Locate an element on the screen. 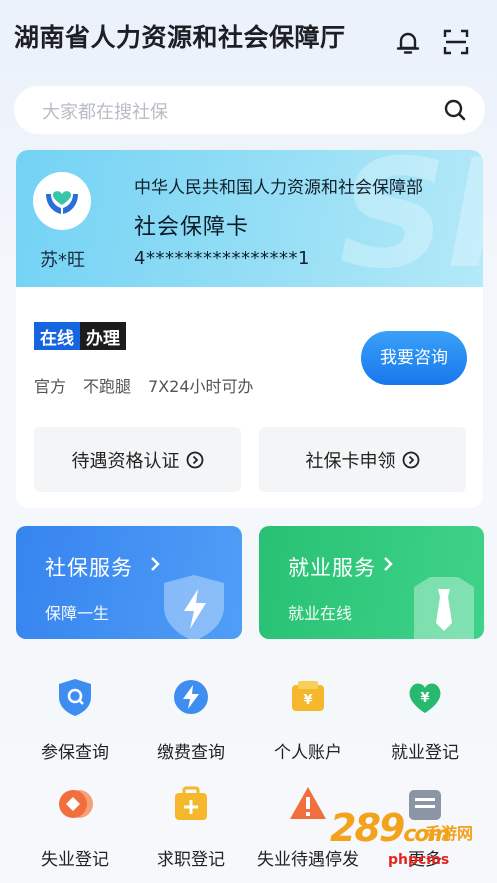 This screenshot has height=883, width=497. bell-icon is located at coordinates (408, 42).